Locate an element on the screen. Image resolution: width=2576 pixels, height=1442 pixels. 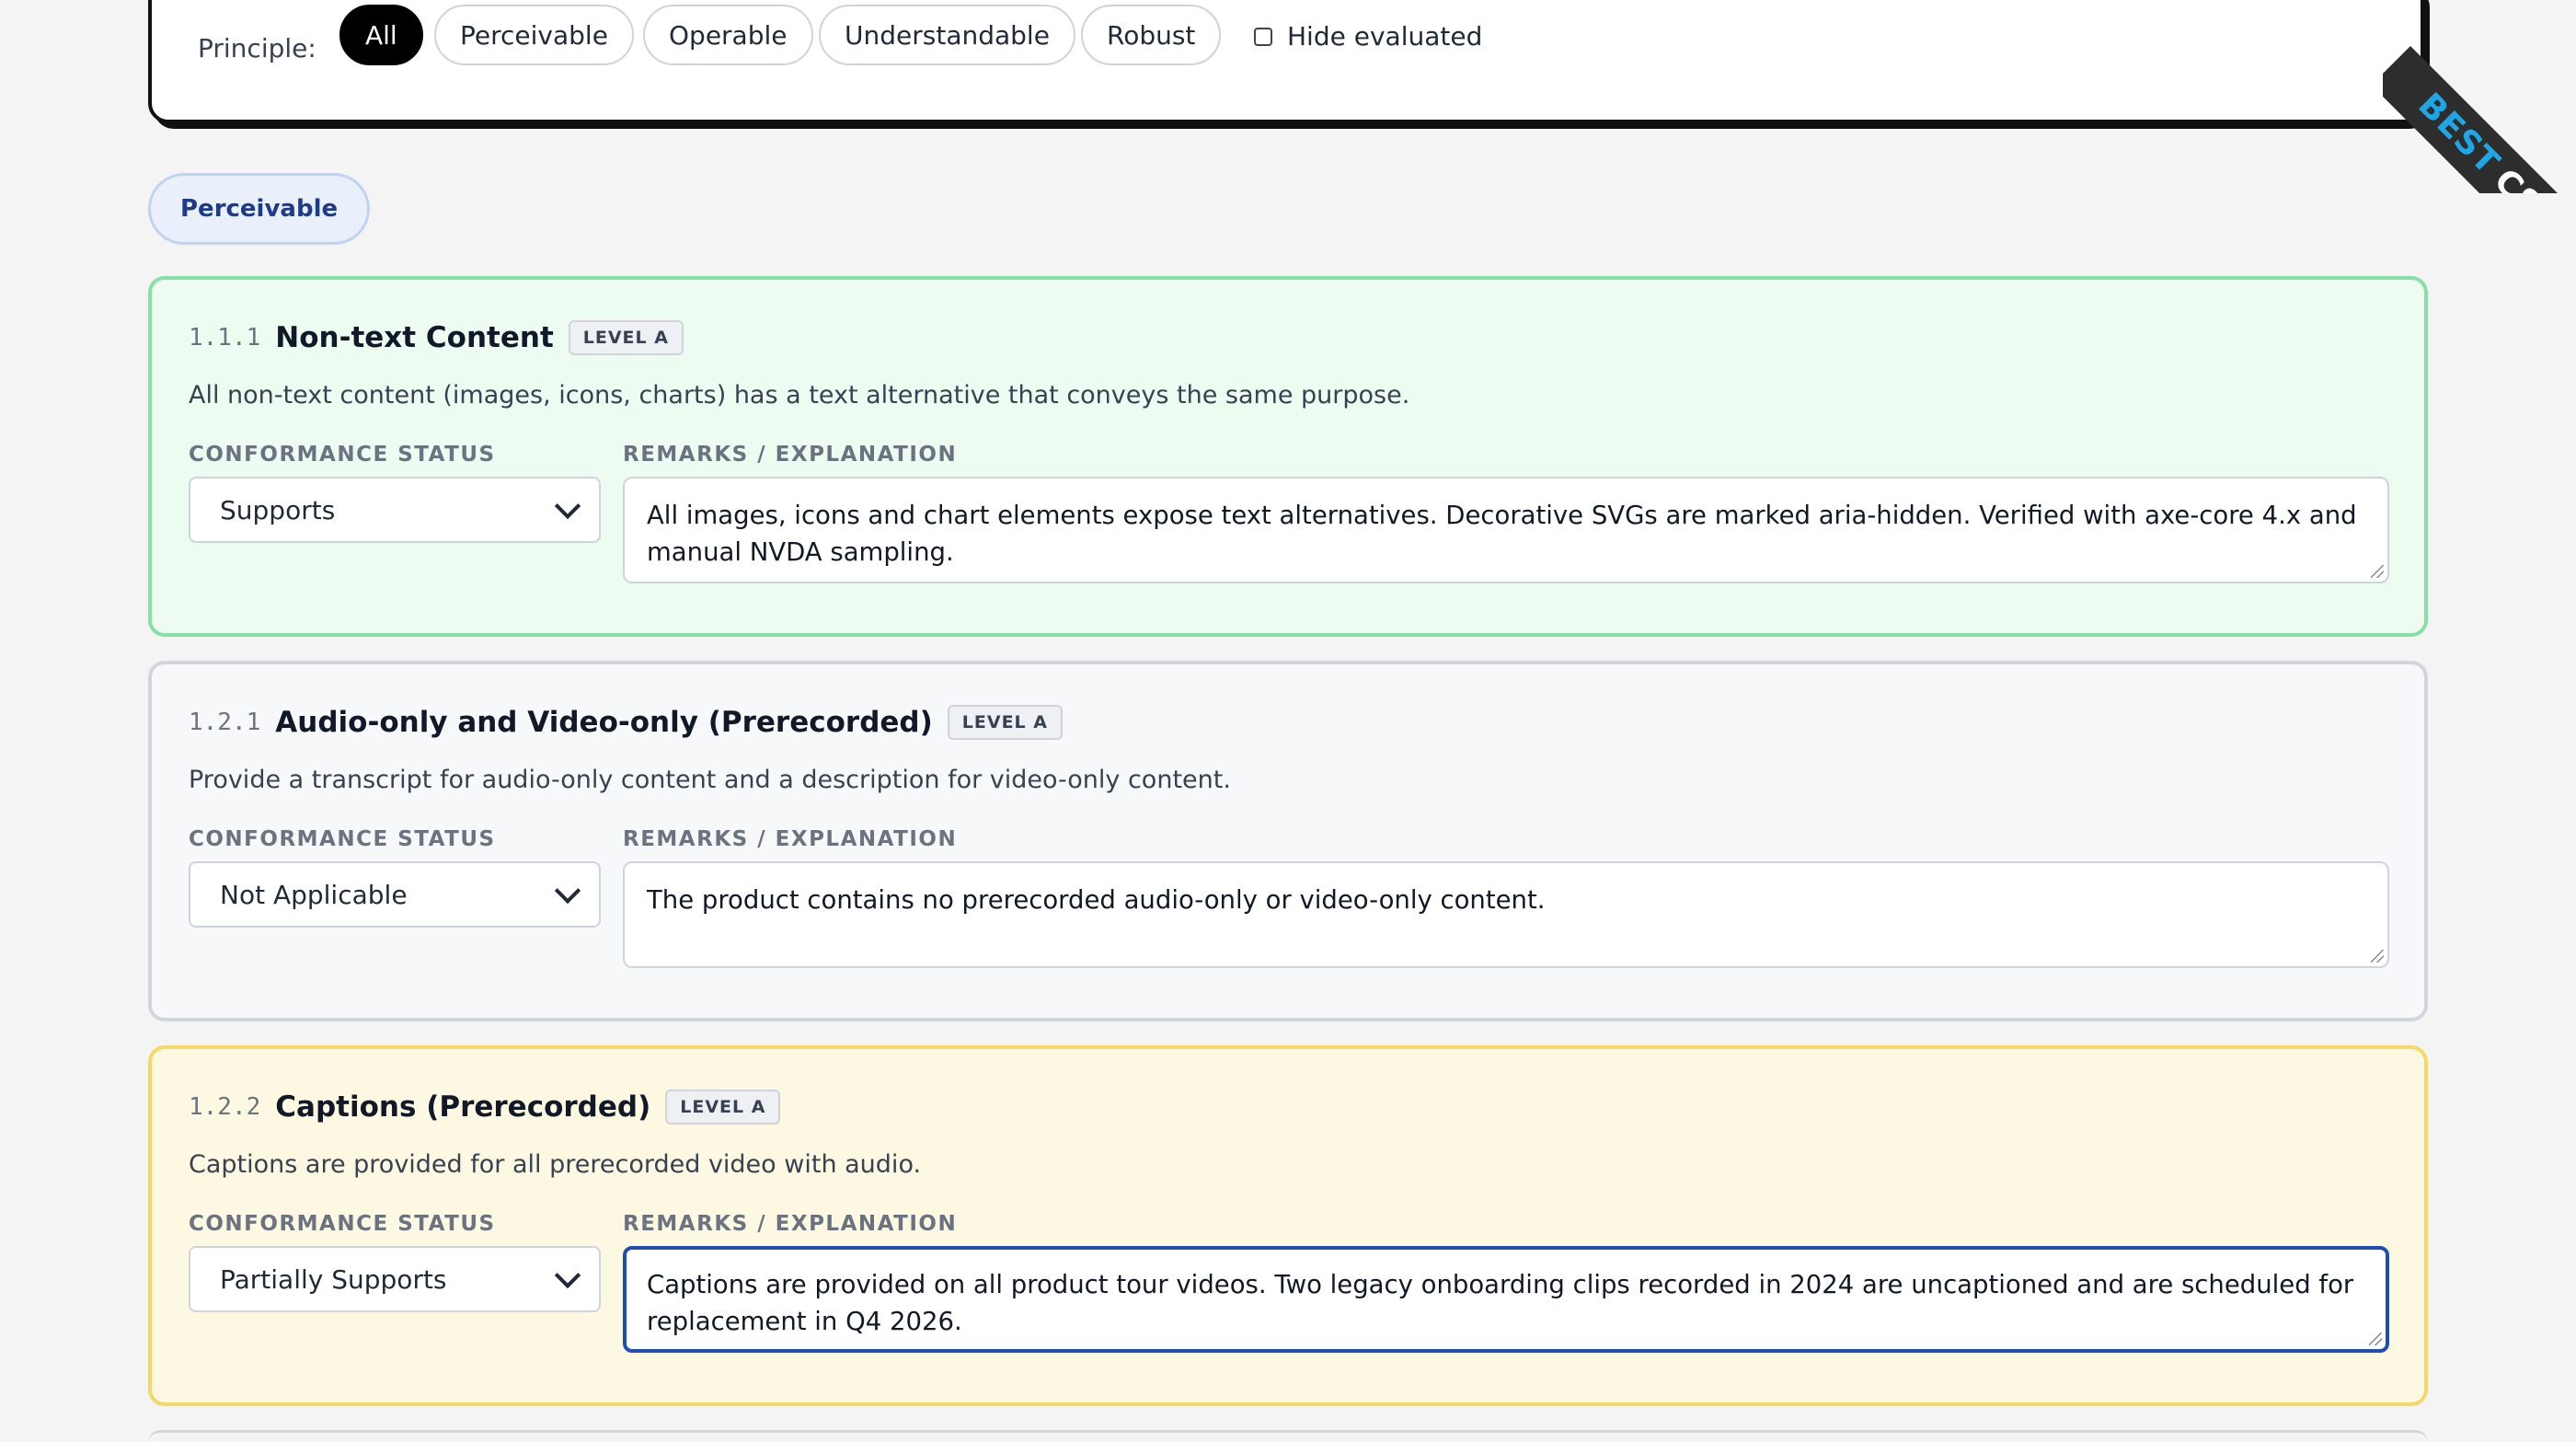
filter-pill-all: All is located at coordinates (381, 35).